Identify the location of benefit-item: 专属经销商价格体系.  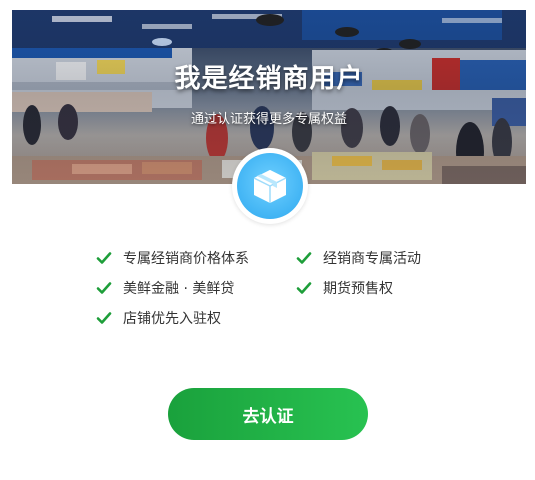
(172, 258).